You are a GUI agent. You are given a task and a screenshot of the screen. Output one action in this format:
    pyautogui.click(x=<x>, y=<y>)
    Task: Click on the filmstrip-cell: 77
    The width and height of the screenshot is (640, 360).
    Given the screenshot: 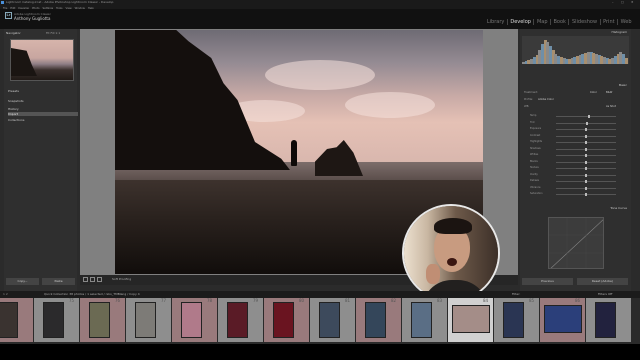 What is the action you would take?
    pyautogui.click(x=148, y=320)
    